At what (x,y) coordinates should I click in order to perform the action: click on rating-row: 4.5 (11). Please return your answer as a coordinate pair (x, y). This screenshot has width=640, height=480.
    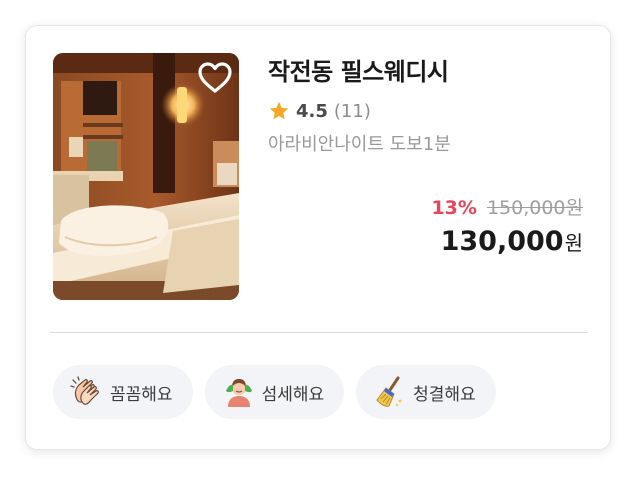
    Looking at the image, I should click on (427, 111).